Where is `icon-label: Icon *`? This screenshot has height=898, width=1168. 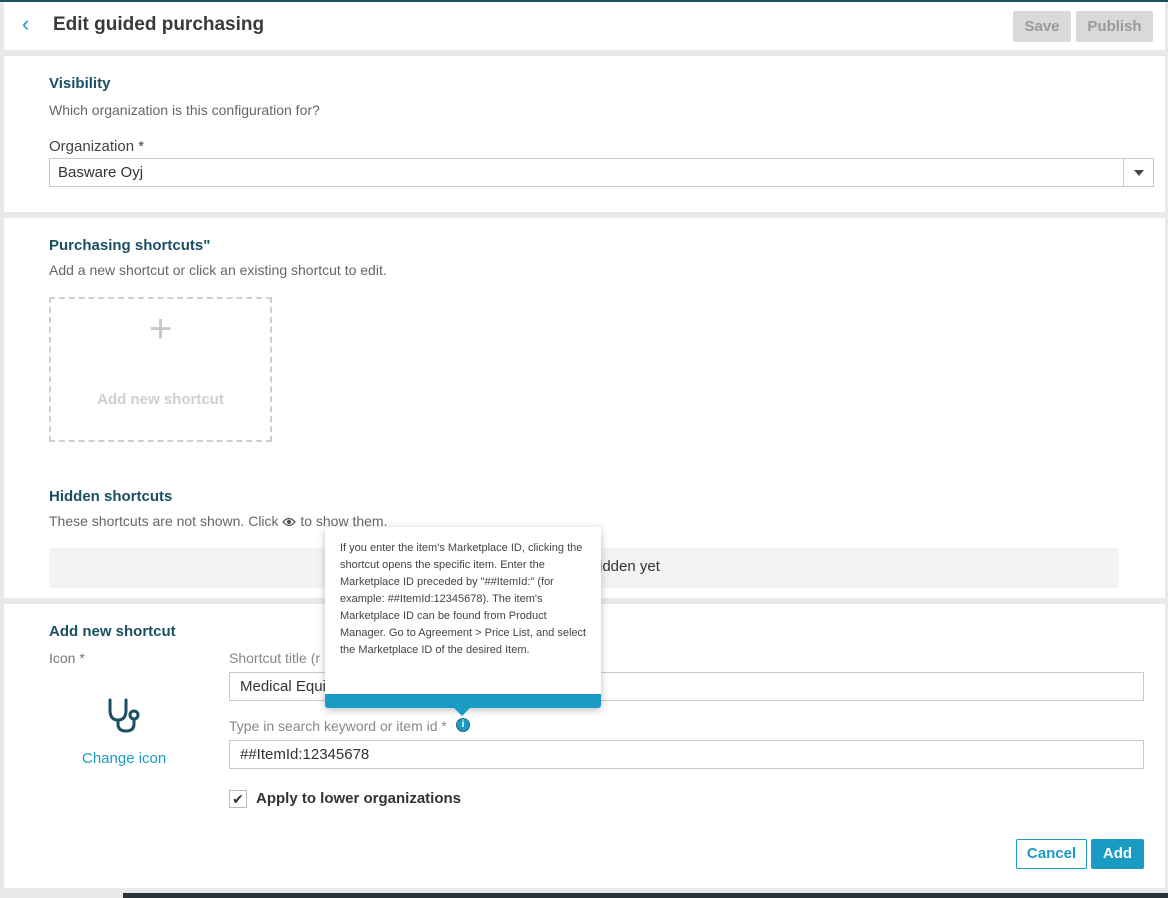 icon-label: Icon * is located at coordinates (67, 658).